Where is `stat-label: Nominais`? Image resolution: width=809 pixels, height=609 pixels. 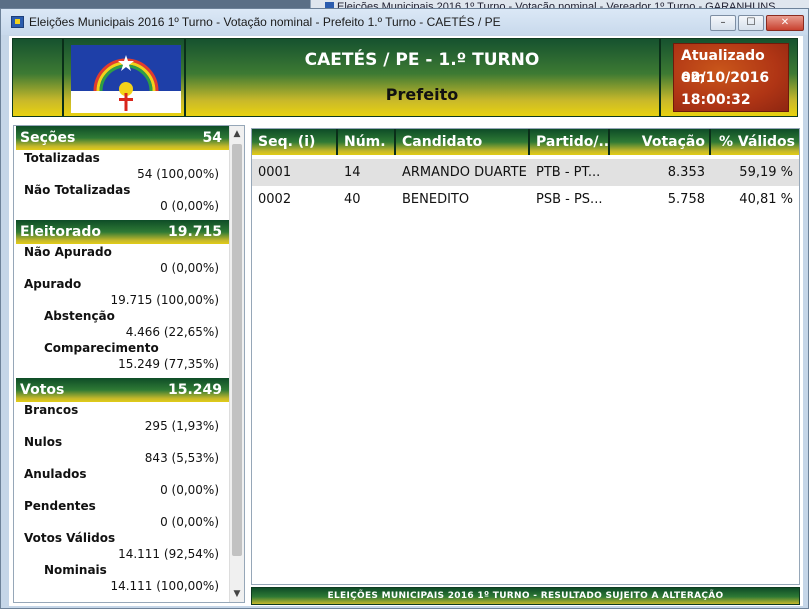 stat-label: Nominais is located at coordinates (75, 570).